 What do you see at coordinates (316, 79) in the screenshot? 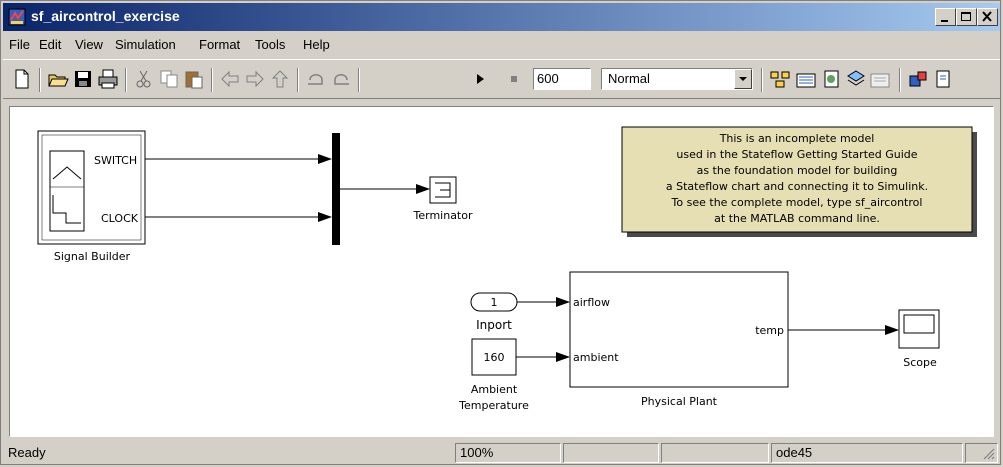
I see `undo-icon` at bounding box center [316, 79].